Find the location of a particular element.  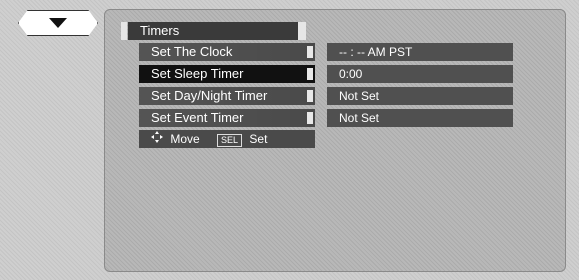

title-right-cap is located at coordinates (302, 31).